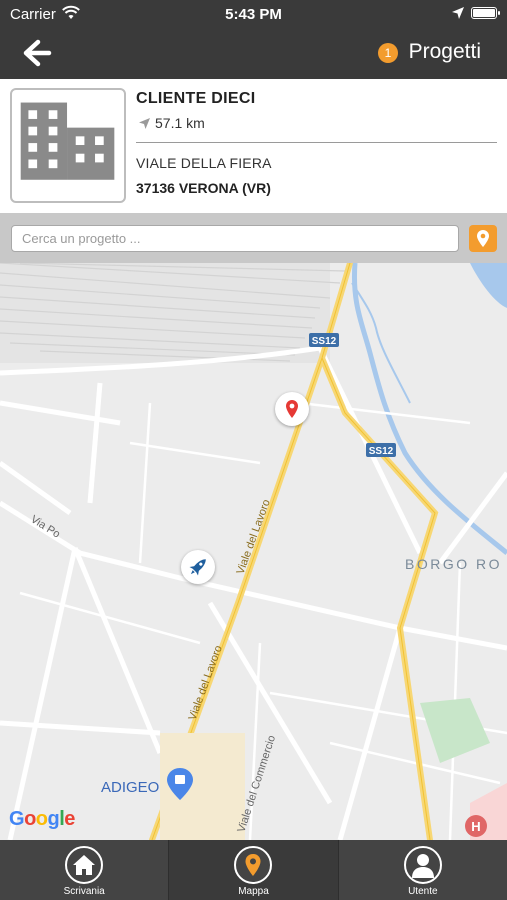 The height and width of the screenshot is (900, 507). Describe the element at coordinates (84, 865) in the screenshot. I see `home-icon` at that location.